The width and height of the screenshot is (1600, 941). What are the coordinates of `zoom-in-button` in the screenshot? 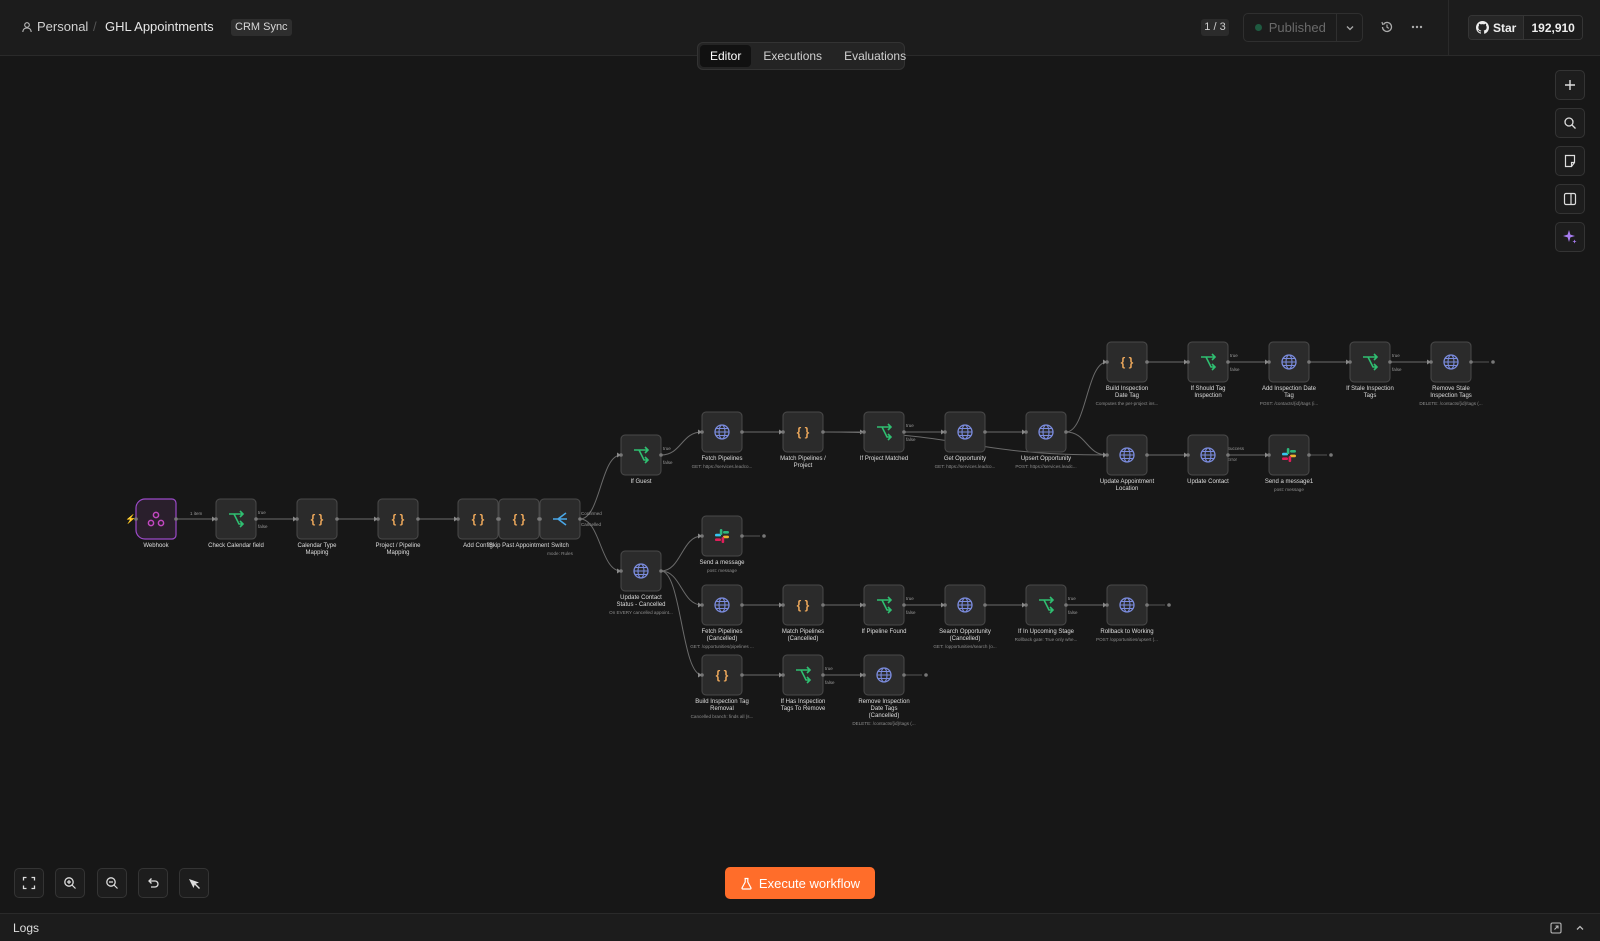 It's located at (70, 883).